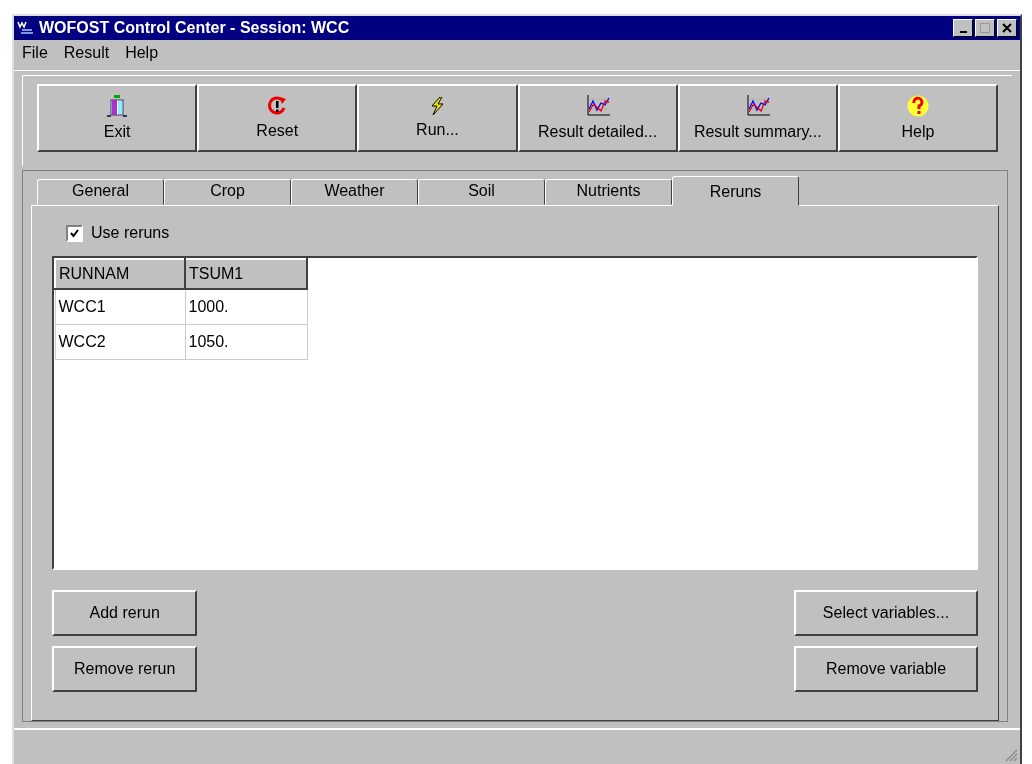  I want to click on close-icon, so click(1007, 28).